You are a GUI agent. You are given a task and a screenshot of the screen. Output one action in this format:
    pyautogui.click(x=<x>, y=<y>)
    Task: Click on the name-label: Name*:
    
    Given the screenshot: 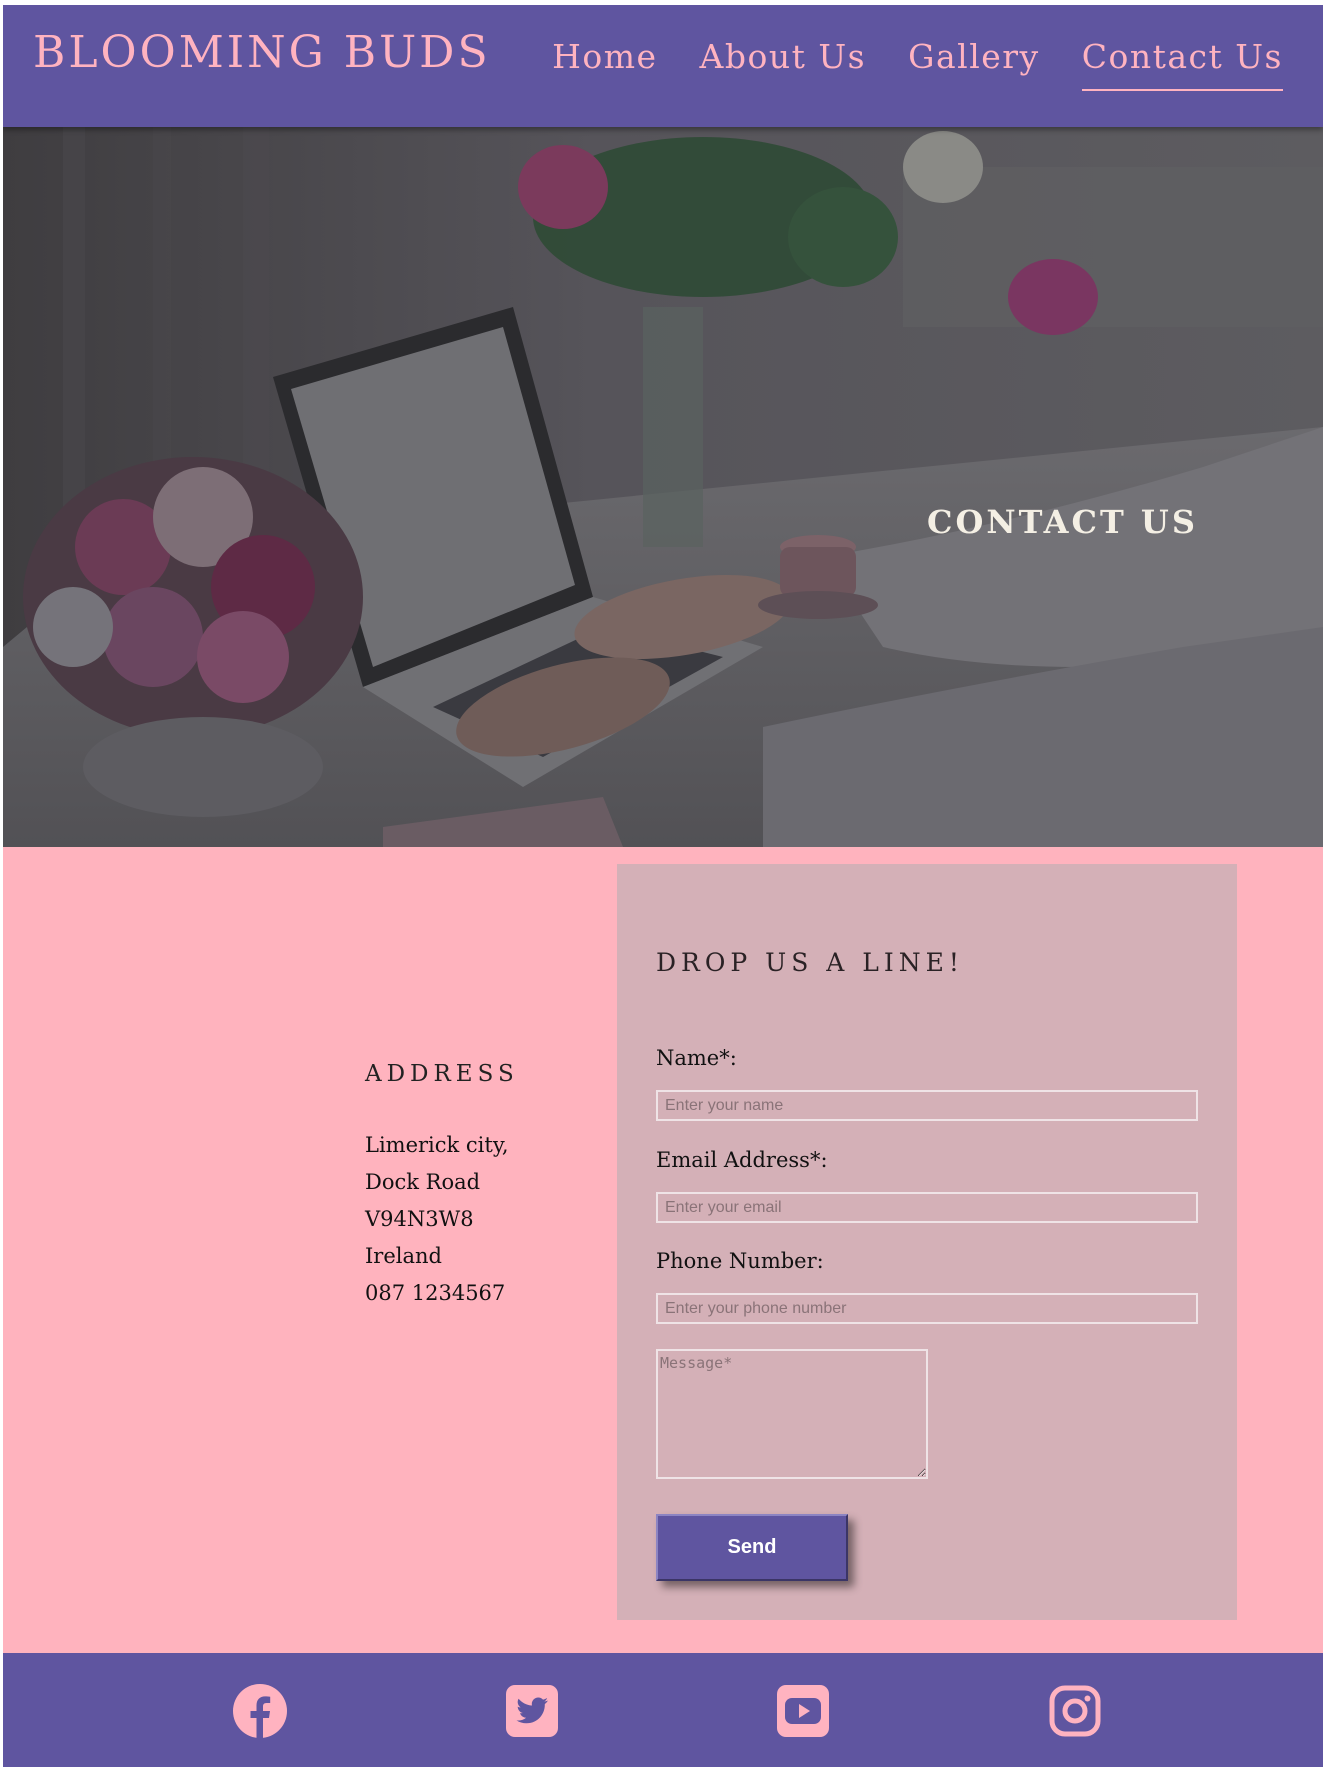 What is the action you would take?
    pyautogui.click(x=696, y=1058)
    